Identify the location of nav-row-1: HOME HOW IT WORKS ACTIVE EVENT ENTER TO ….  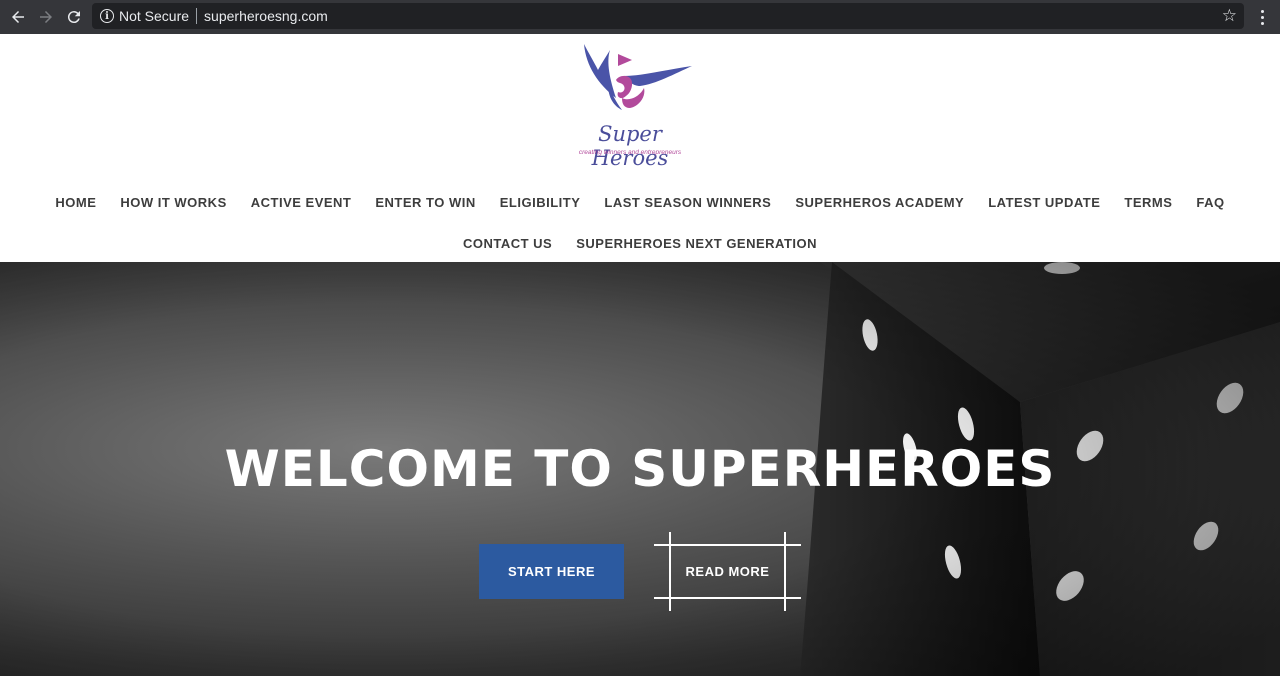
(640, 202).